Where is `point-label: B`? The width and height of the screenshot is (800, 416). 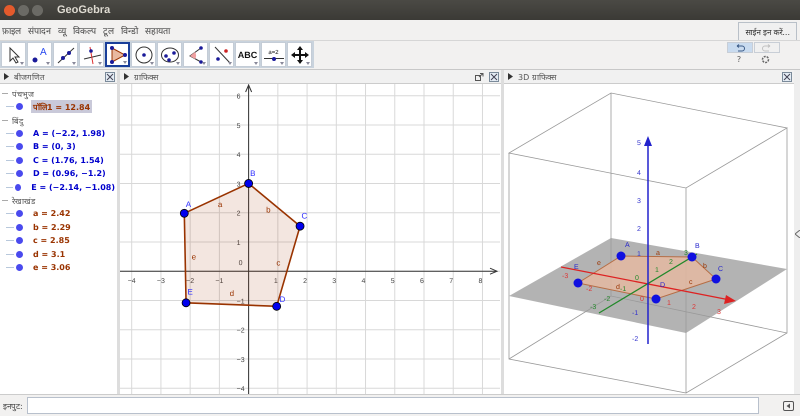 point-label: B is located at coordinates (253, 173).